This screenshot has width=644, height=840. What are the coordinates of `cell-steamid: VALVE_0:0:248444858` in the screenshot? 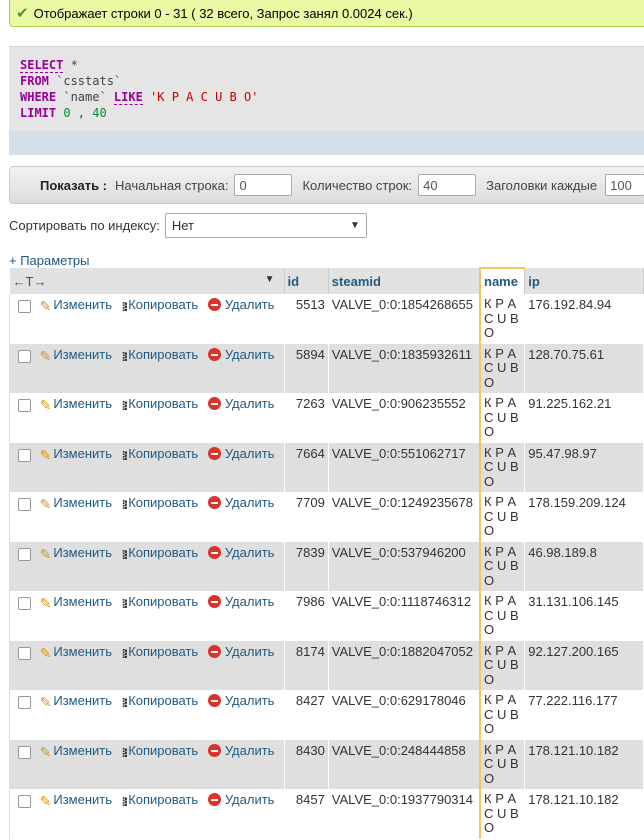 It's located at (404, 764).